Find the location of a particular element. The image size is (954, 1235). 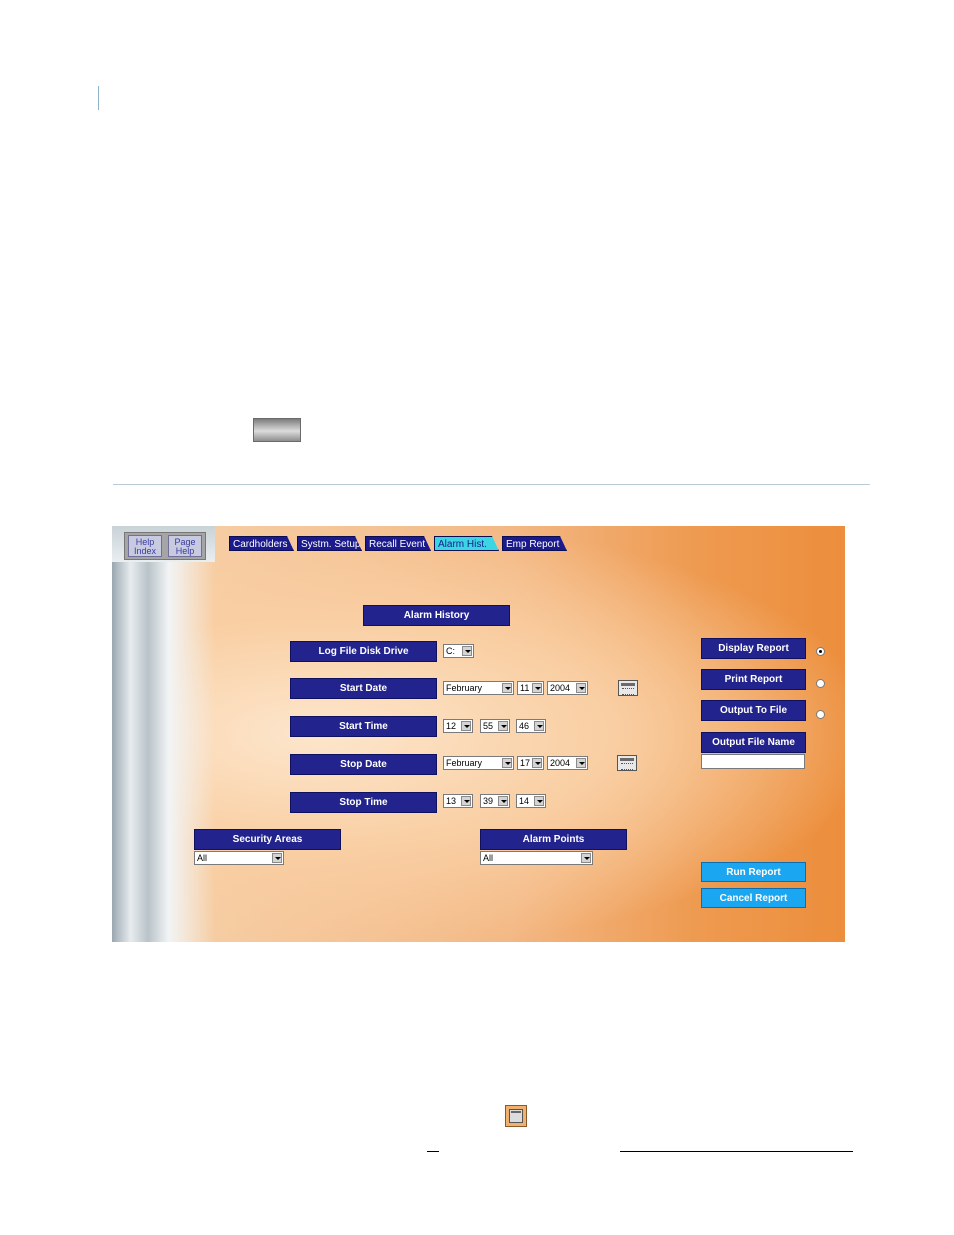

start-time-label: Start Time is located at coordinates (363, 726).